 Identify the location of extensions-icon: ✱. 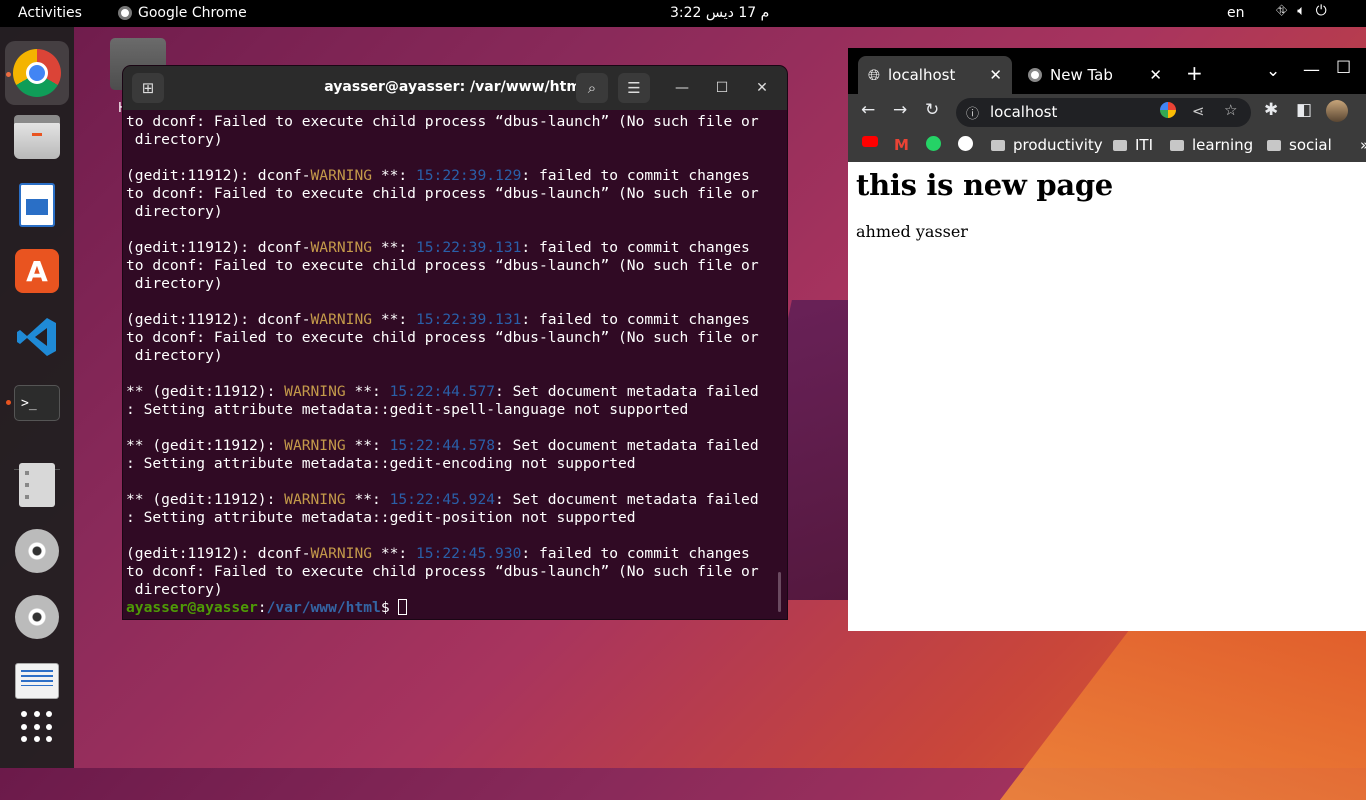
(1271, 110).